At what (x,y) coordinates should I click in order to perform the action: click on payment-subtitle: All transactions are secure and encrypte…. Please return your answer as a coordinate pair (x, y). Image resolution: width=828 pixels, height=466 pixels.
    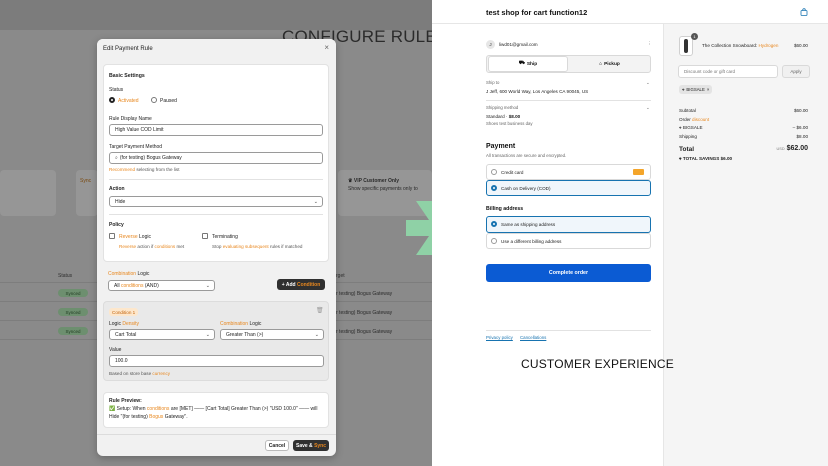
    Looking at the image, I should click on (526, 155).